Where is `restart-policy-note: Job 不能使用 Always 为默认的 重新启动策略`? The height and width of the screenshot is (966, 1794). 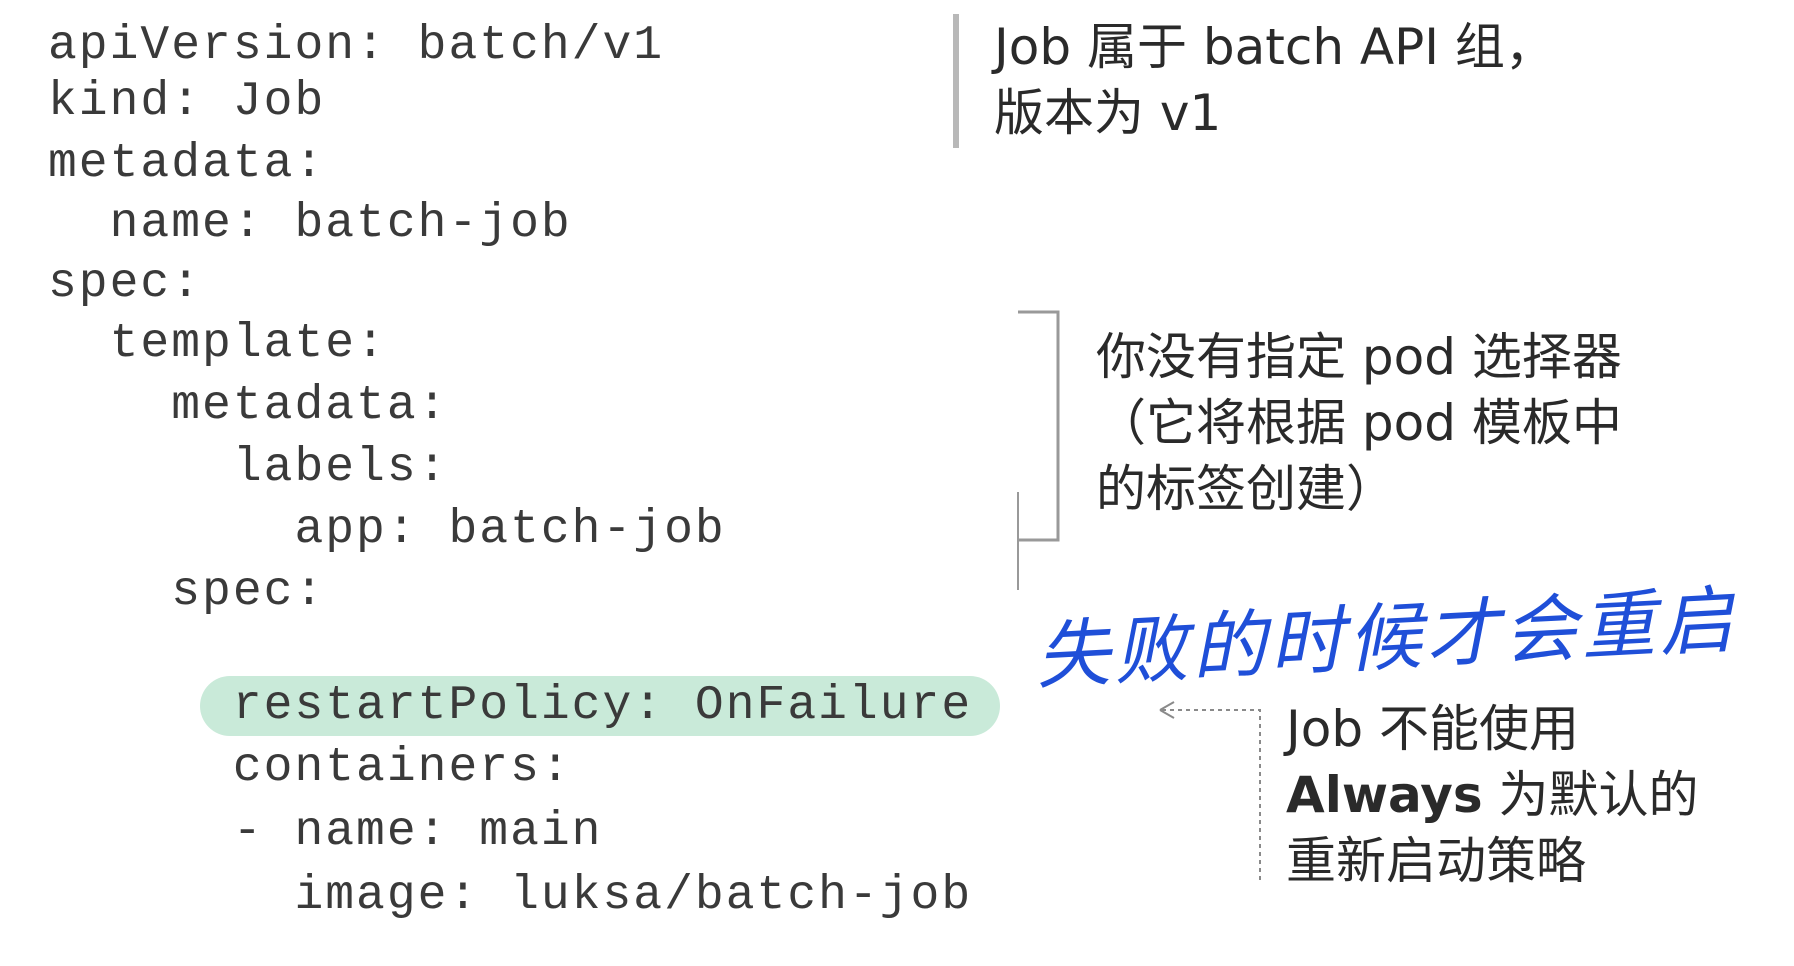 restart-policy-note: Job 不能使用 Always 为默认的 重新启动策略 is located at coordinates (1492, 795).